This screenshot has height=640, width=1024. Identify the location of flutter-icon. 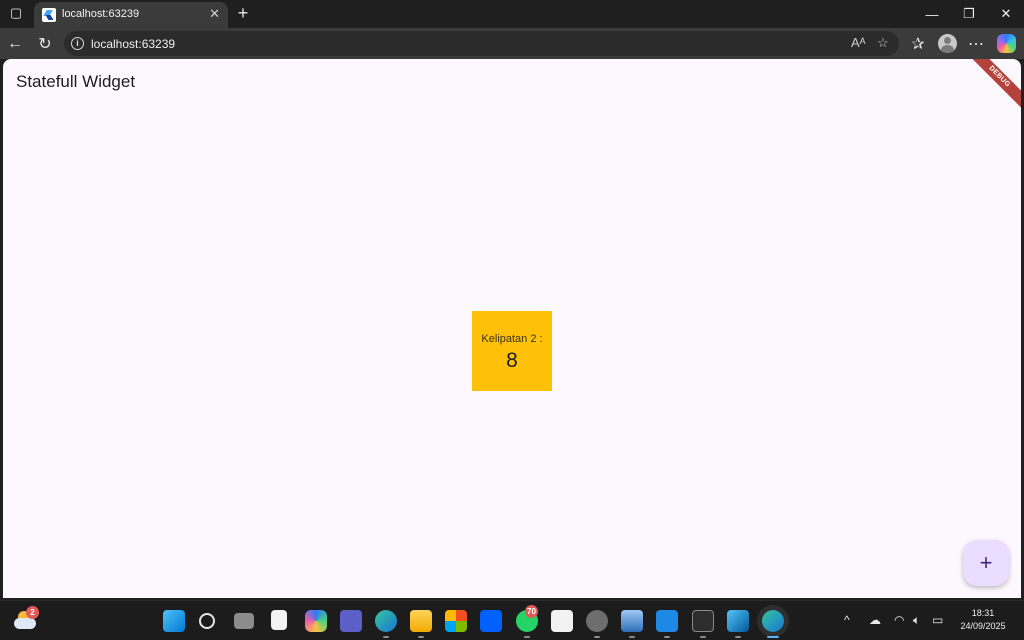
(738, 621).